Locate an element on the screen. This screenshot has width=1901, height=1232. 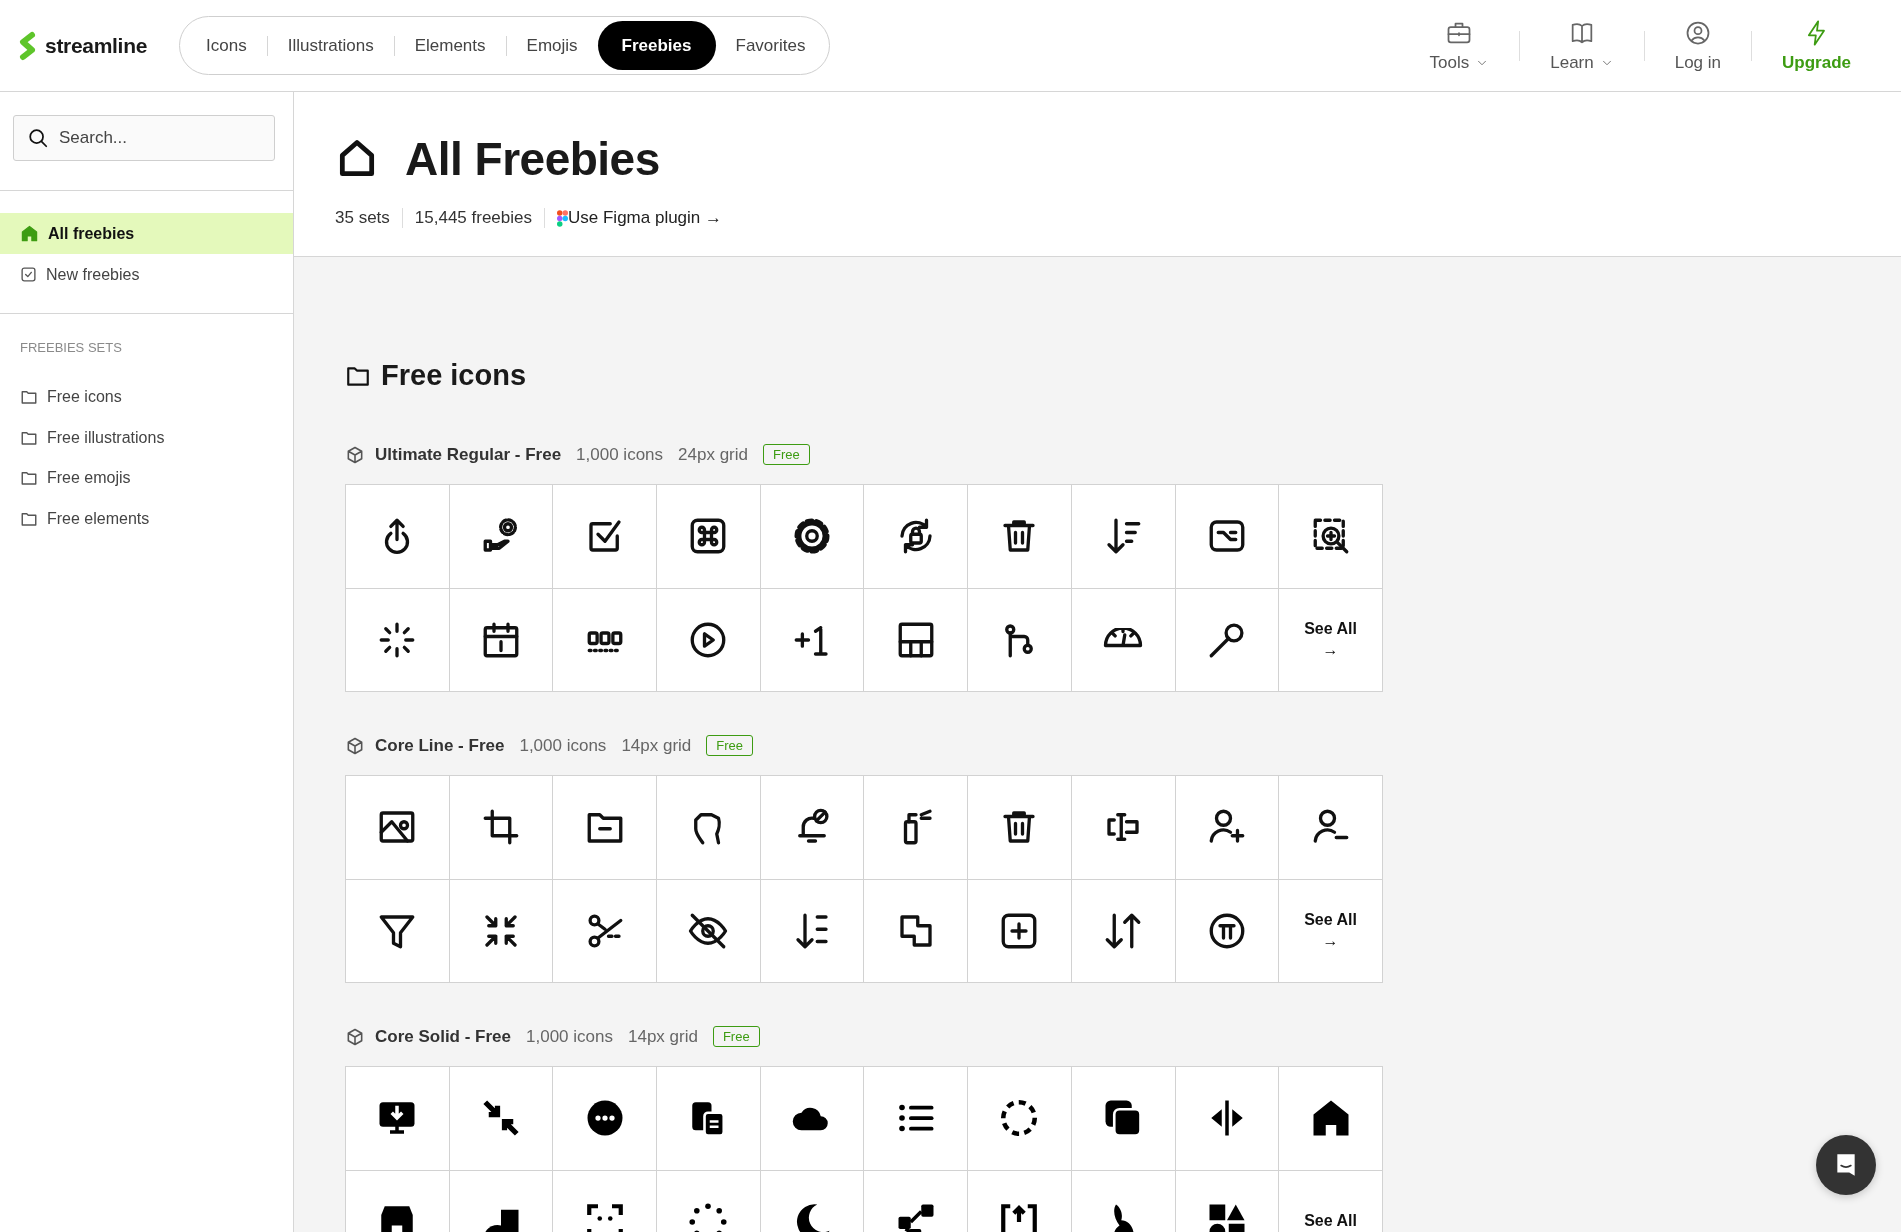
nav-link: Tools is located at coordinates (1459, 45).